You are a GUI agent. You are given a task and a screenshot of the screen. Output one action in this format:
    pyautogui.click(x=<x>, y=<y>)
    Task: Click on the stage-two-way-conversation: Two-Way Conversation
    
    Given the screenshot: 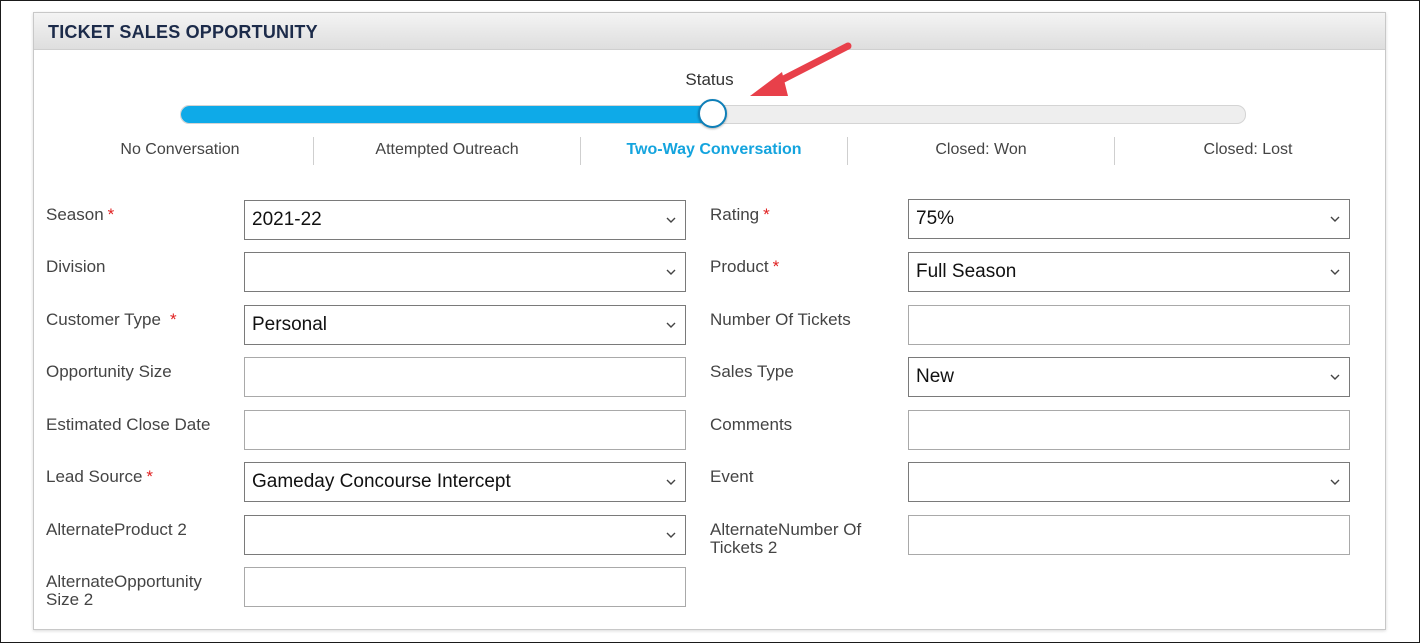 What is the action you would take?
    pyautogui.click(x=713, y=151)
    